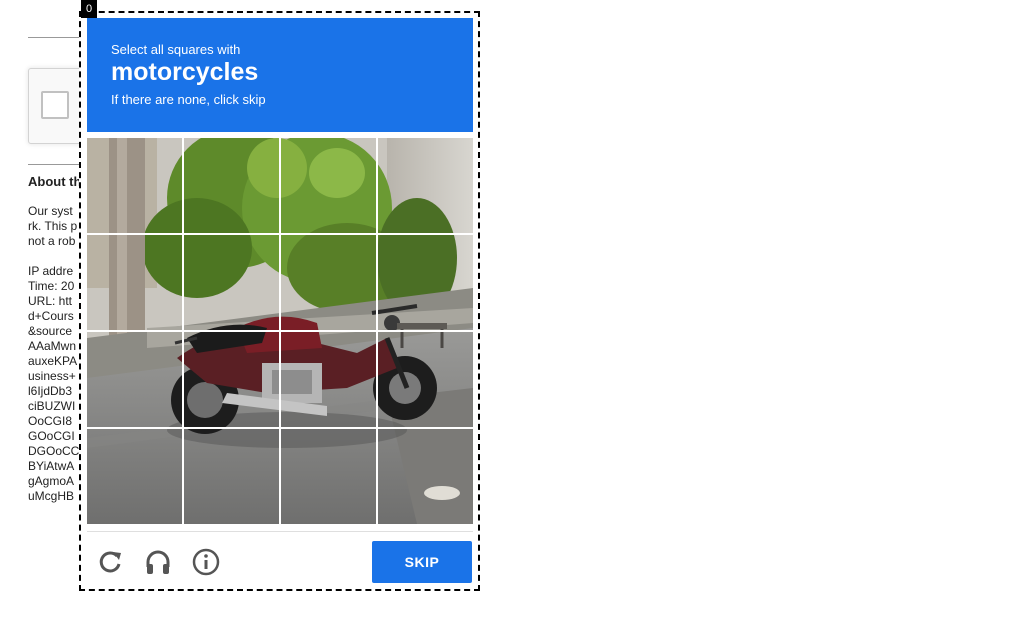  What do you see at coordinates (89, 9) in the screenshot?
I see `frame-counter-badge: 0` at bounding box center [89, 9].